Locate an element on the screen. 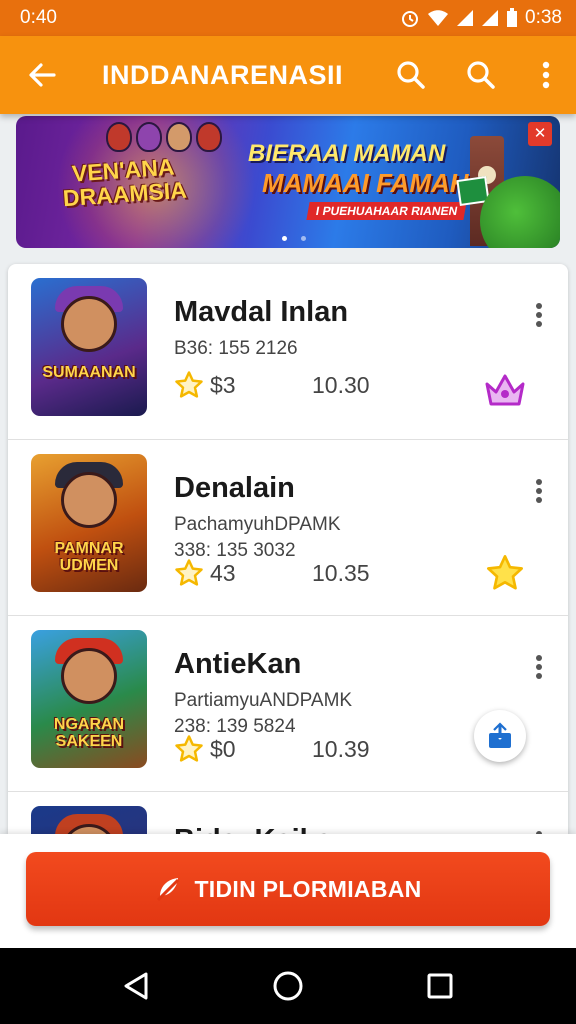 This screenshot has width=576, height=1024. status-icons: 0:38 is located at coordinates (481, 18).